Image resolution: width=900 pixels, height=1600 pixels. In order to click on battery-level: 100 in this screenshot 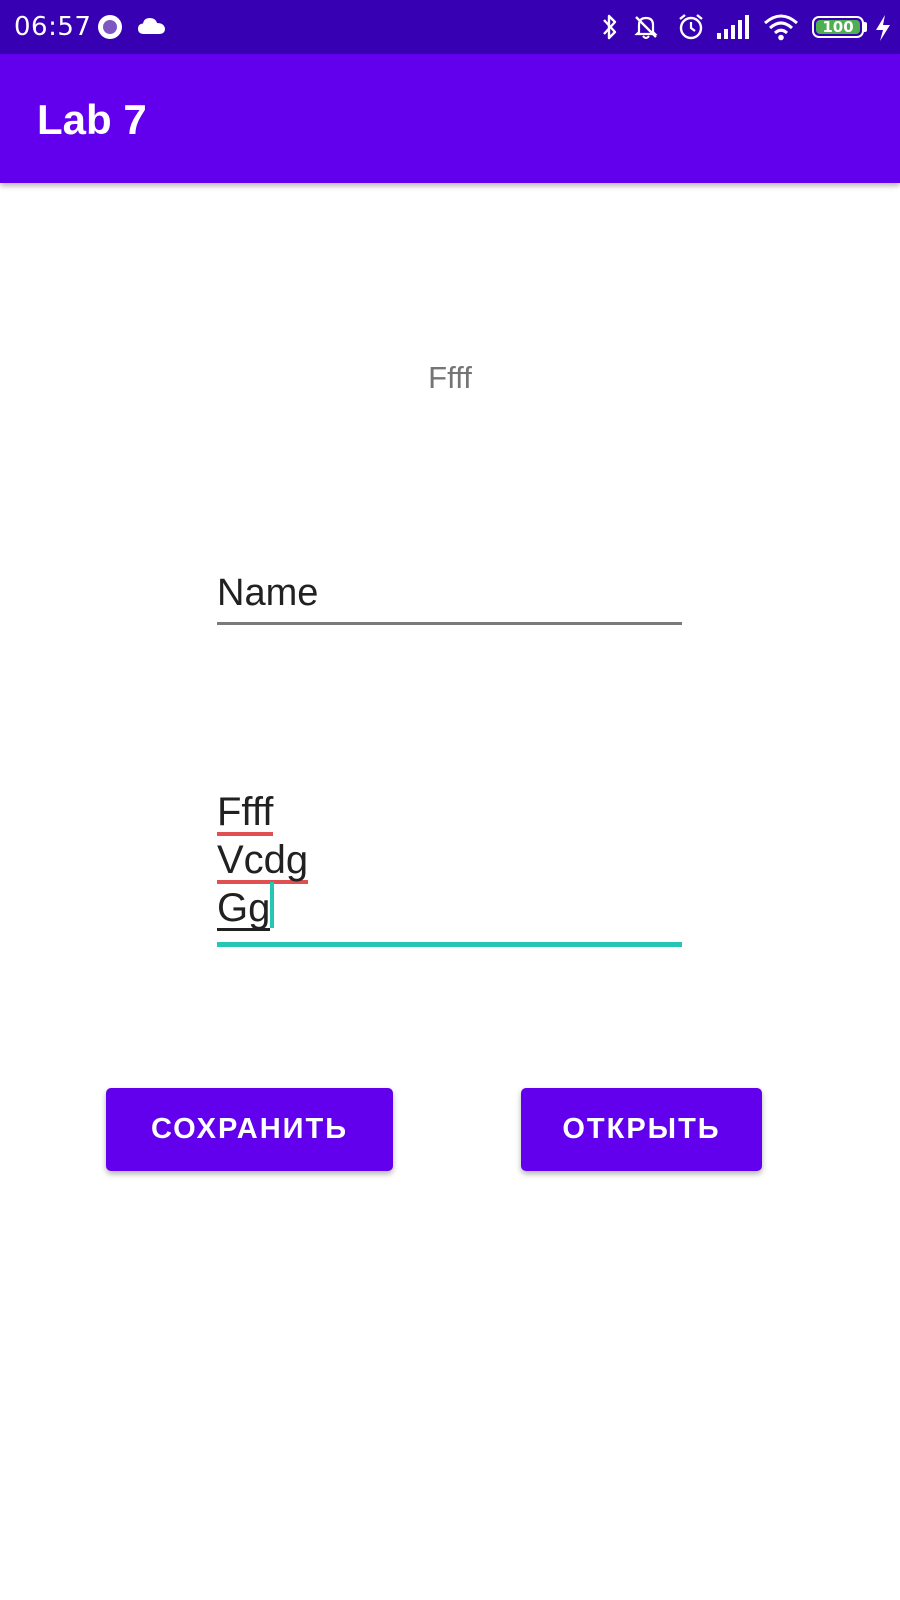, I will do `click(838, 27)`.